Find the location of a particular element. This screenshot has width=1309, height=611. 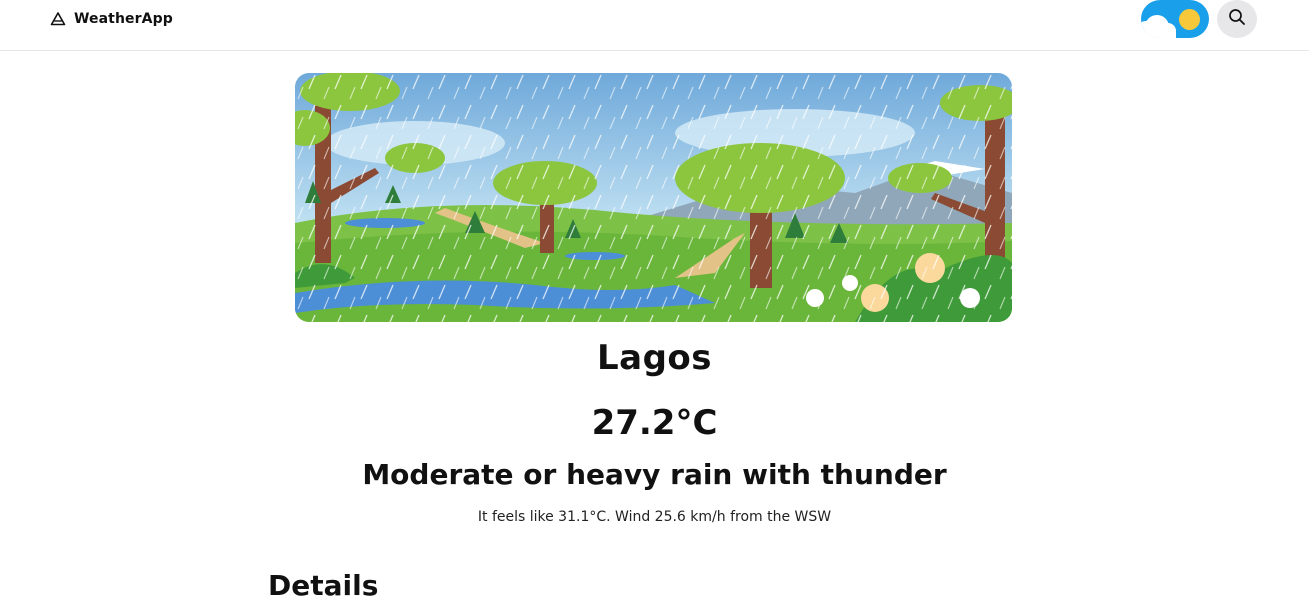

brand-link: WeatherApp is located at coordinates (111, 19).